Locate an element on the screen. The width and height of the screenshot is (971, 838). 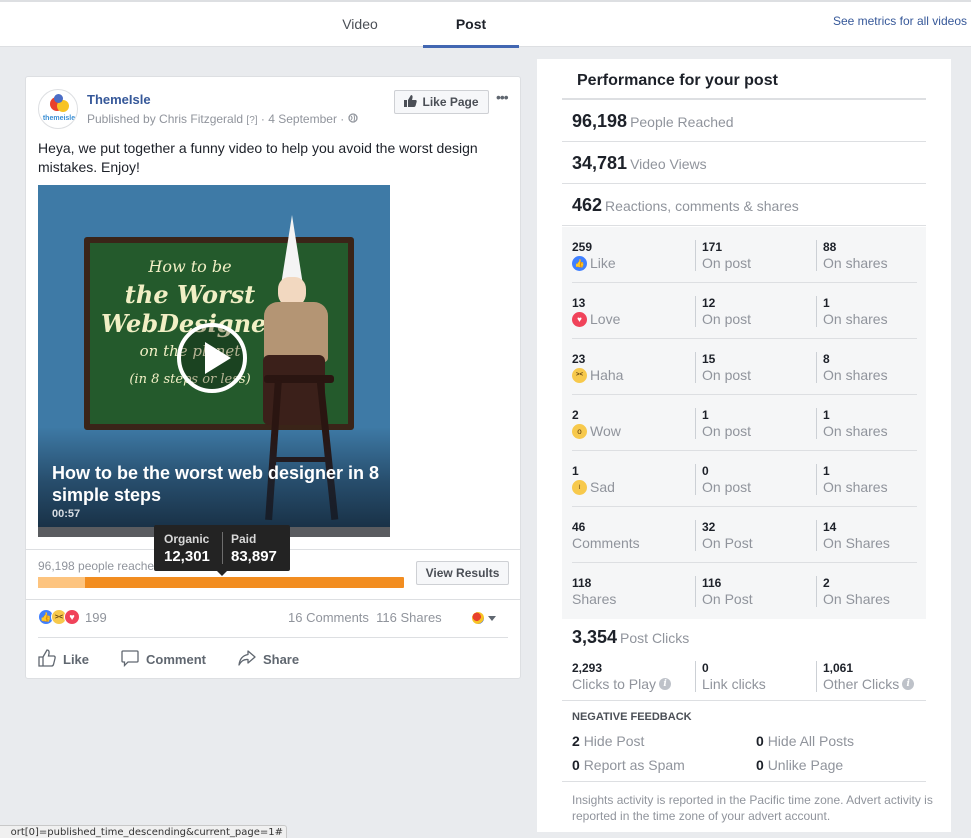
breakdown-row-shares: 118 Shares 116 On Post 2 On Shares is located at coordinates (744, 591).